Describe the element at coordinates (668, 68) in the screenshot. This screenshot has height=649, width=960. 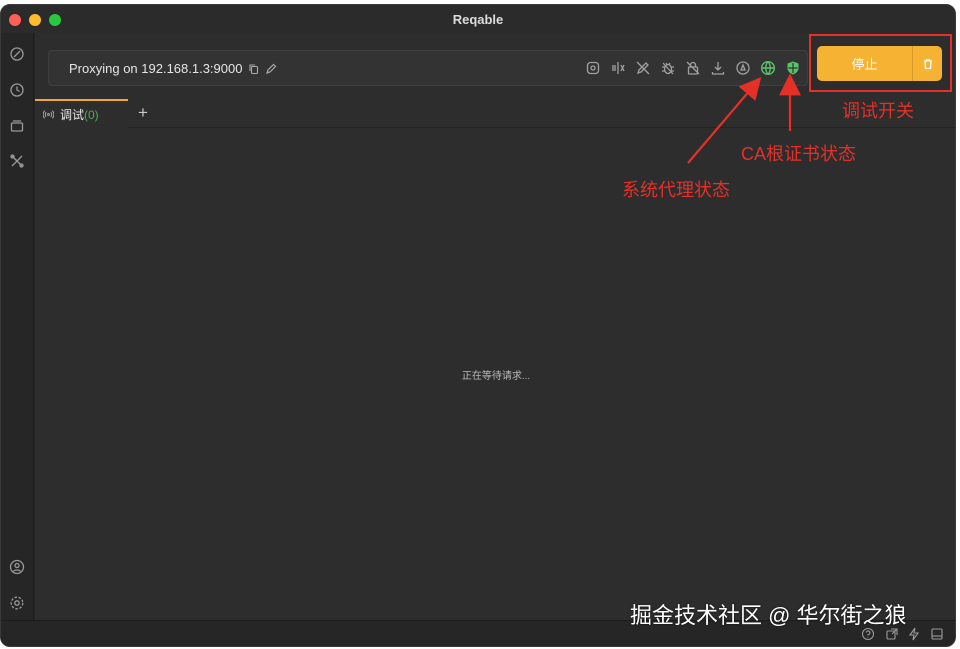
I see `bug-icon` at that location.